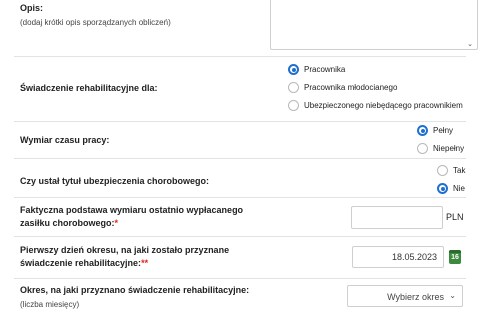 The width and height of the screenshot is (480, 320). I want to click on radio-niepelny, so click(422, 148).